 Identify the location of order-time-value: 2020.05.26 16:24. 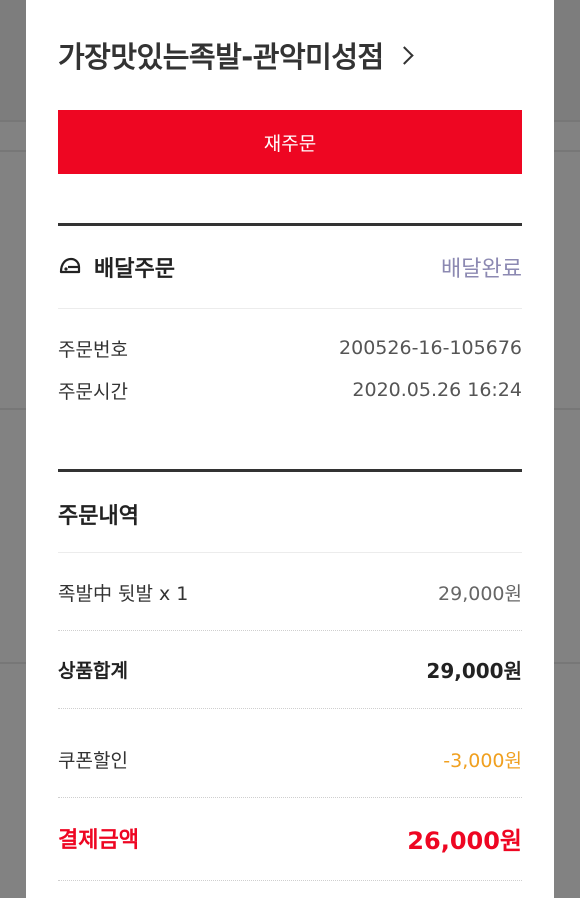
(437, 390).